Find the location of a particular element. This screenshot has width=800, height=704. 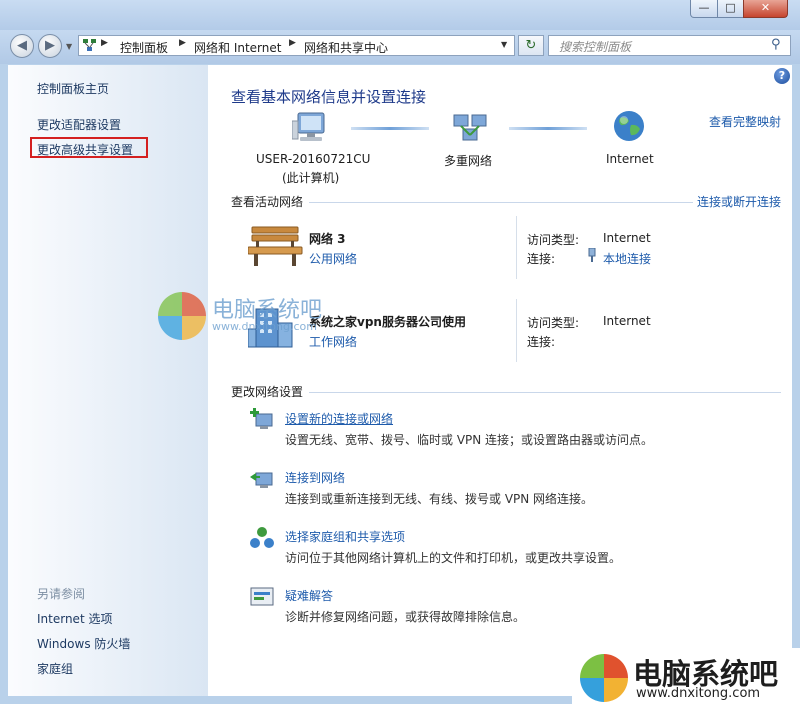

network-2-name: 系统之家vpn服务器公司使用 is located at coordinates (387, 322).